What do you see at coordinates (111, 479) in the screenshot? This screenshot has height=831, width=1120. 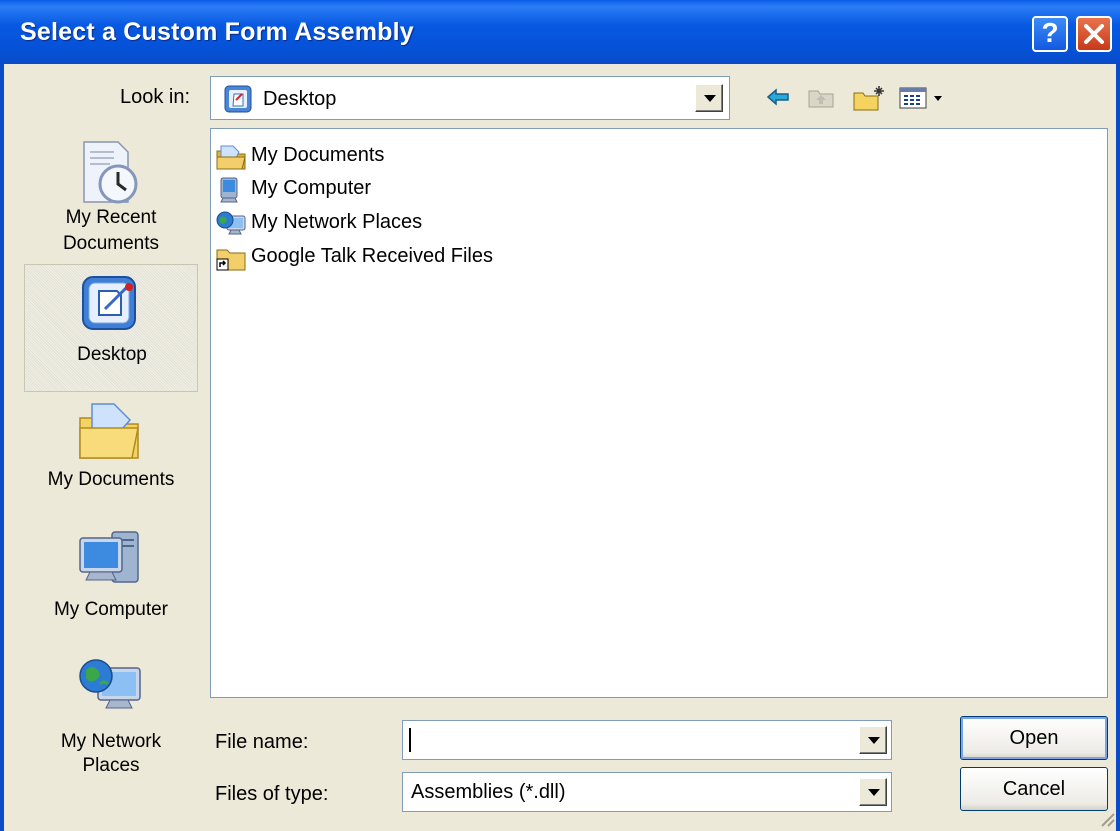 I see `place-label: My Documents` at bounding box center [111, 479].